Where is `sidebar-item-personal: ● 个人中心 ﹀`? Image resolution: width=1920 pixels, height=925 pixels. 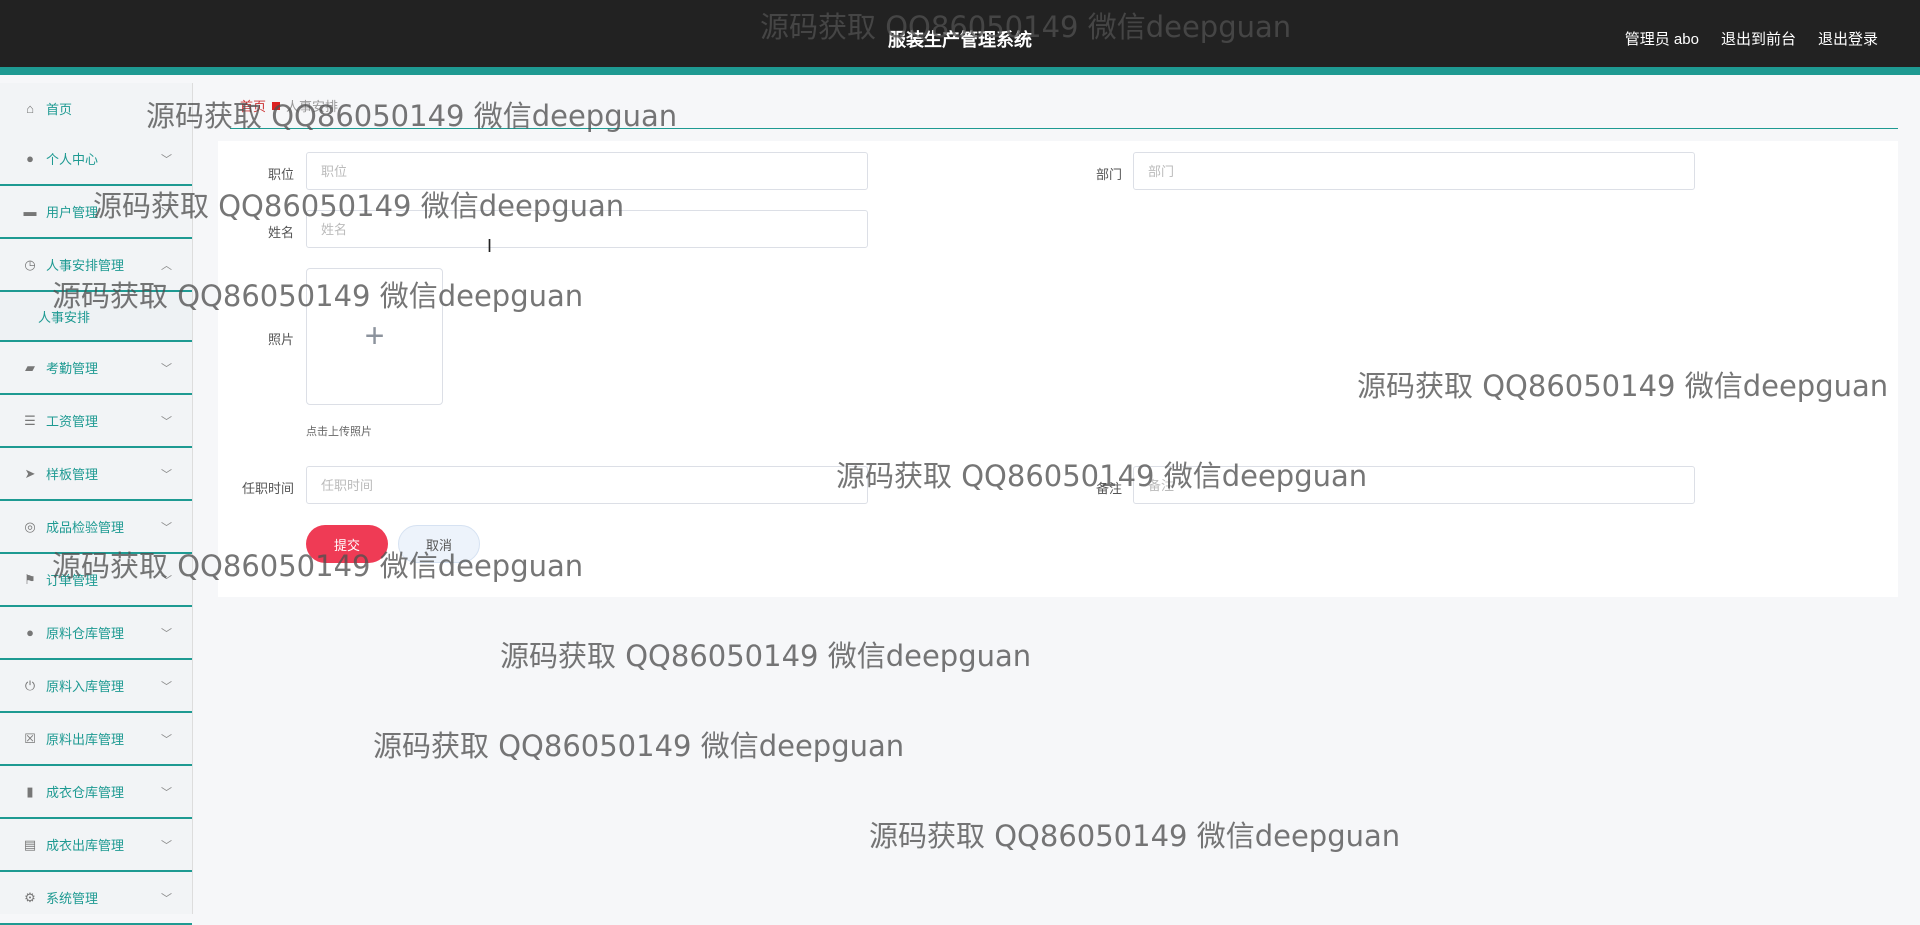
sidebar-item-personal: ● 个人中心 ﹀ is located at coordinates (96, 159).